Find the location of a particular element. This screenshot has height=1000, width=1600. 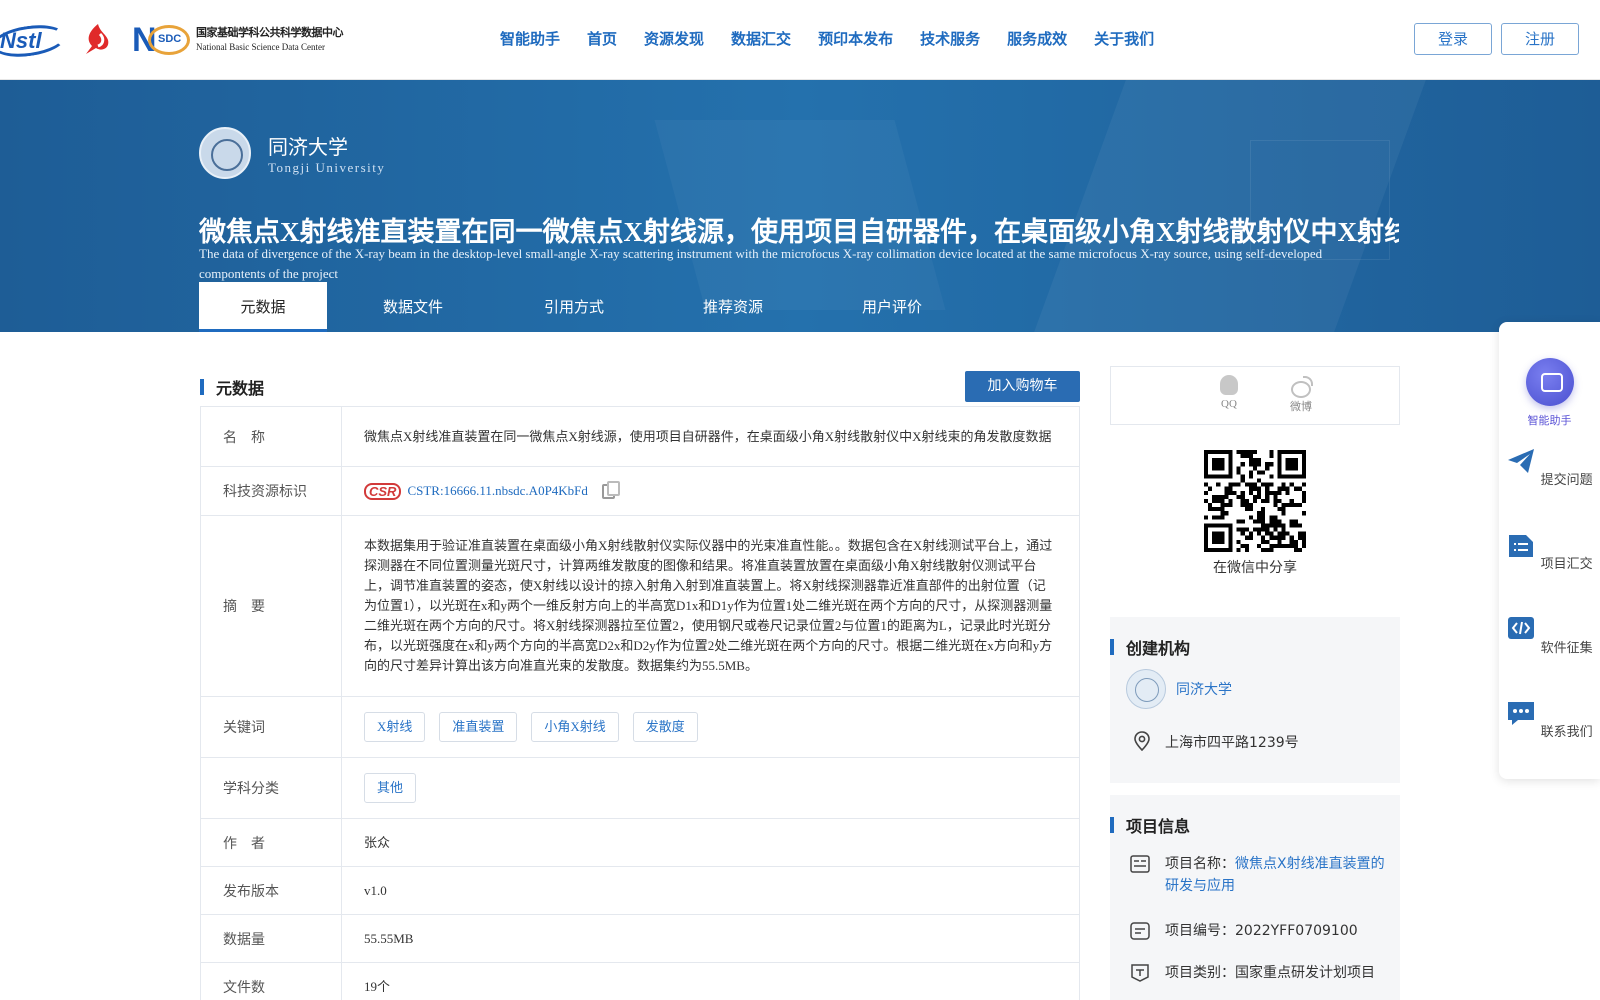

file-count-value: 19个 is located at coordinates (377, 986).